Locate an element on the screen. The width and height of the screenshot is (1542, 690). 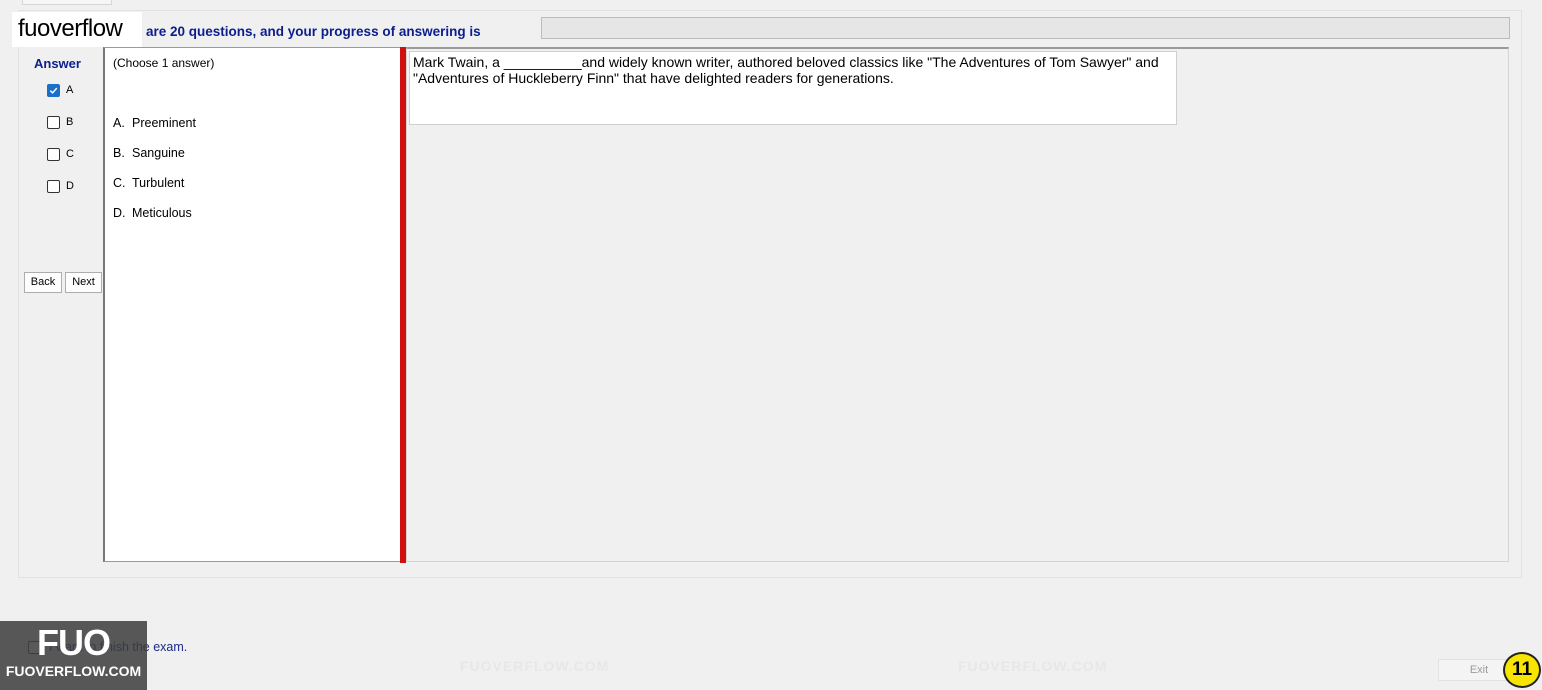
choice-text: Sanguine is located at coordinates (158, 153).